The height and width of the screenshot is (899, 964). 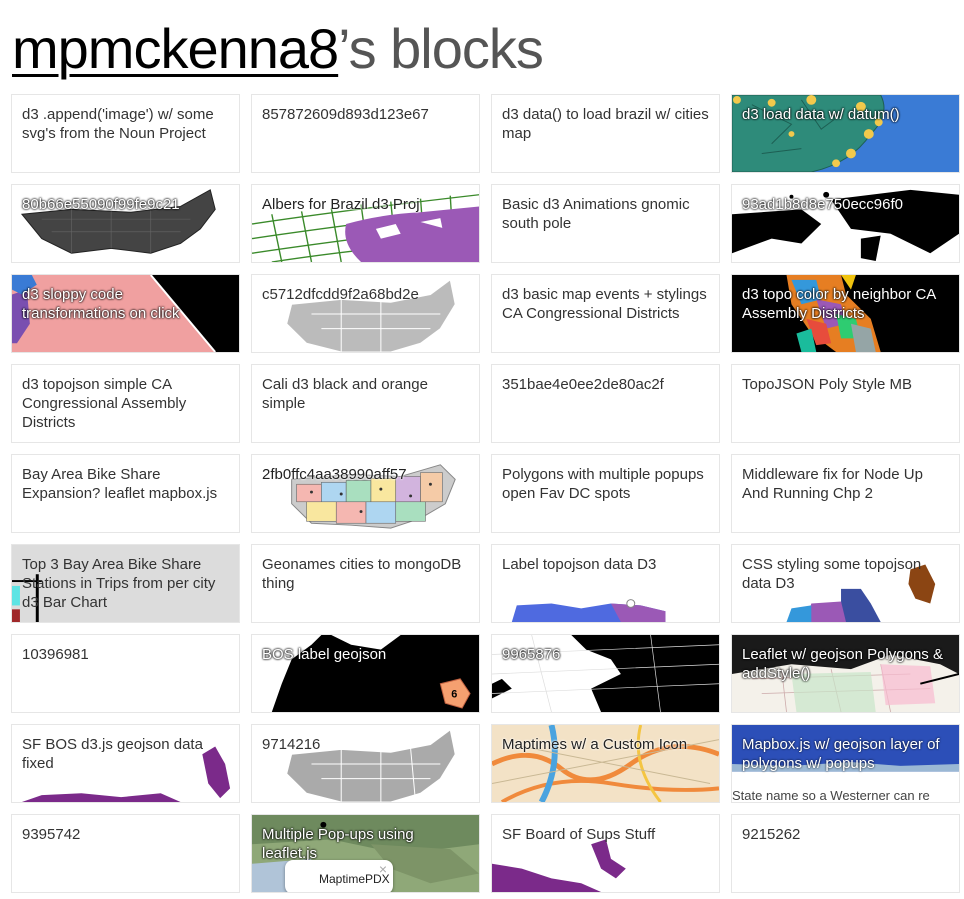 What do you see at coordinates (845, 133) in the screenshot?
I see `block-card: d3 load data w/ datum()` at bounding box center [845, 133].